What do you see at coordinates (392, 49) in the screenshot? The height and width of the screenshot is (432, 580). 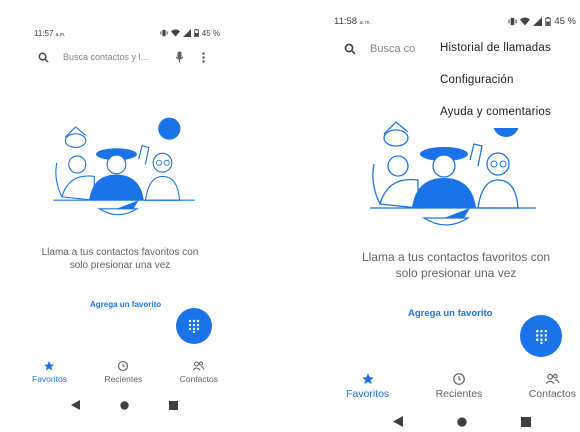 I see `search-input: Busca co` at bounding box center [392, 49].